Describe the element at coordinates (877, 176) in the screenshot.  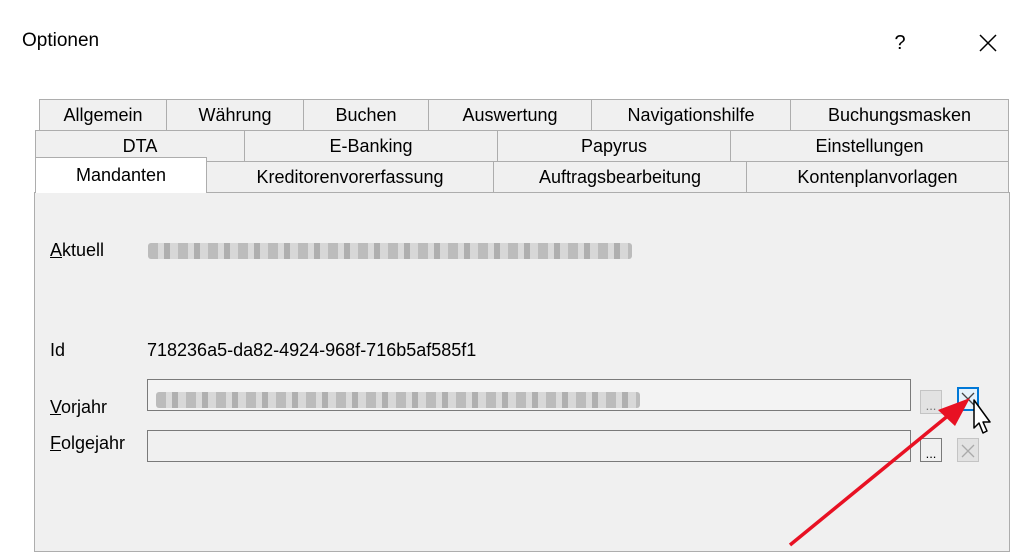
I see `tab-kontenplanvorlagen: Kontenplanvorlagen` at that location.